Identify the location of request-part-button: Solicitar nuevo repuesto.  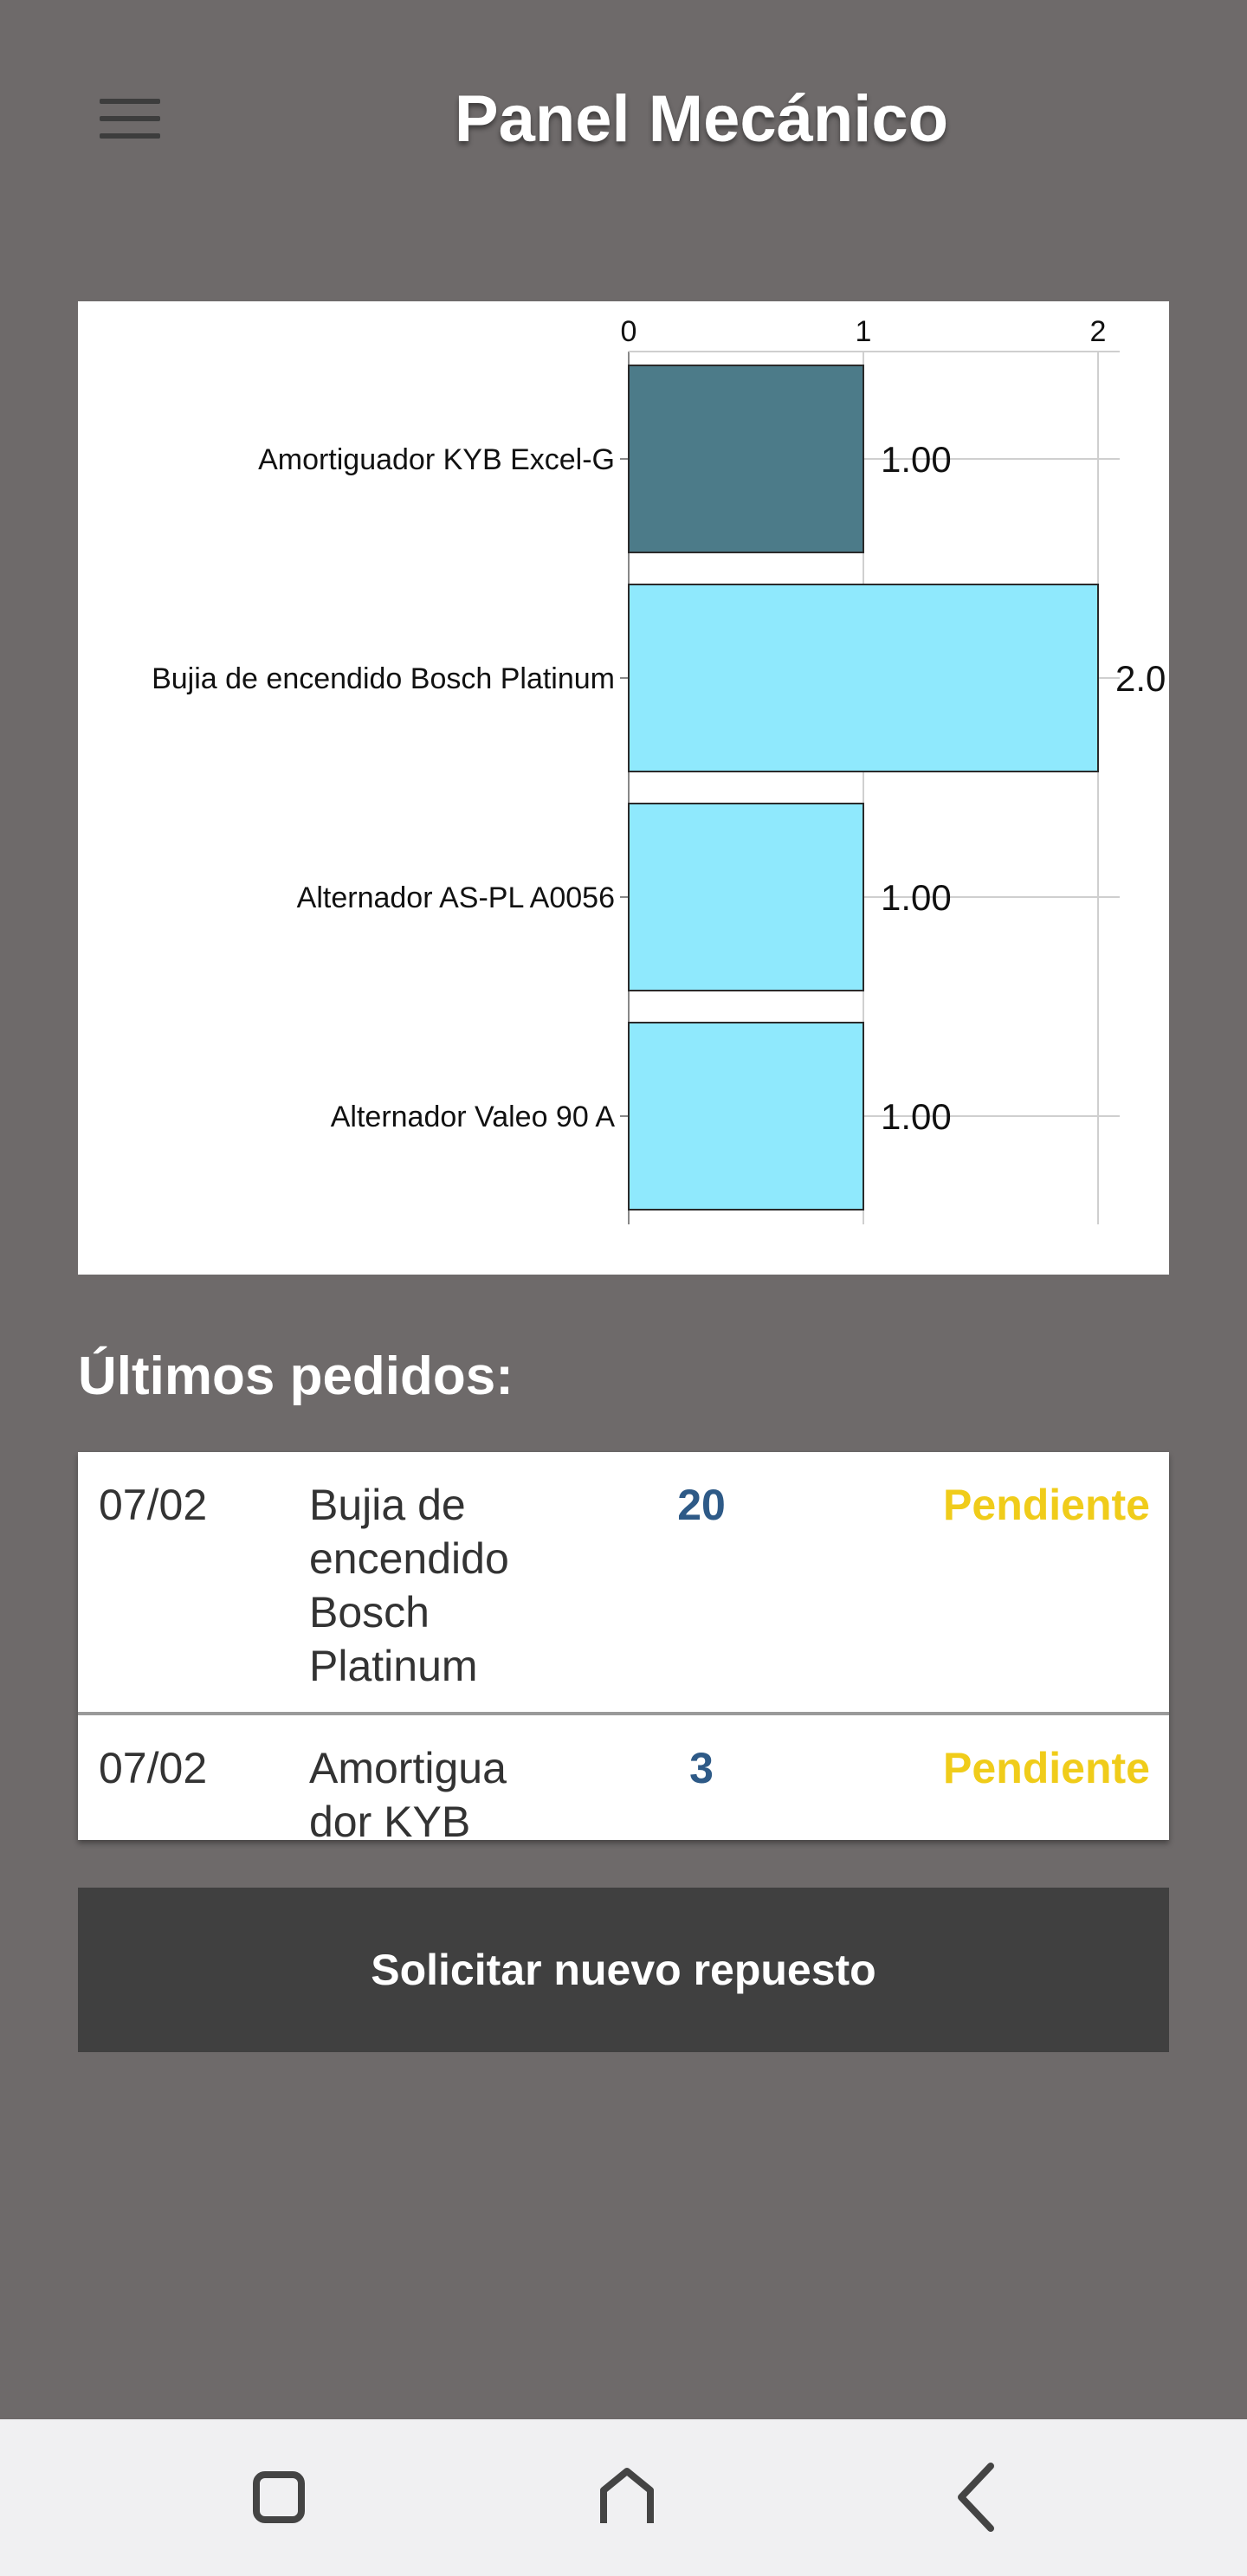
(623, 1970).